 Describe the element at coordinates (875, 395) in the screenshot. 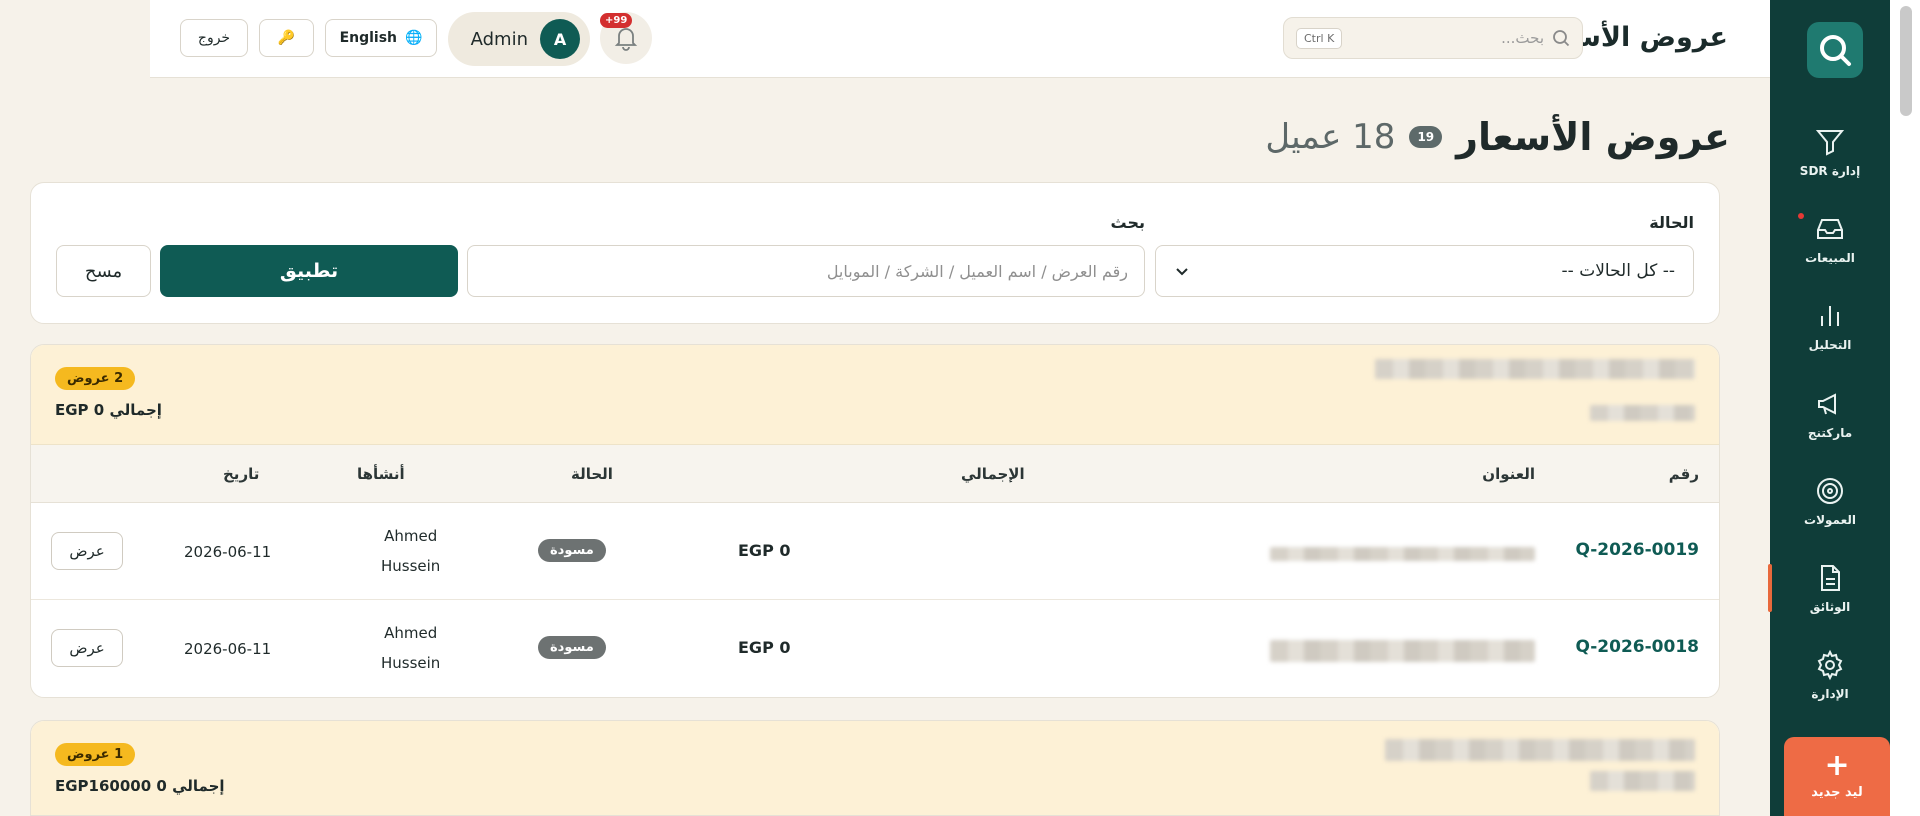

I see `client-group-header: 2 عروض إجمالي EGP 0` at that location.